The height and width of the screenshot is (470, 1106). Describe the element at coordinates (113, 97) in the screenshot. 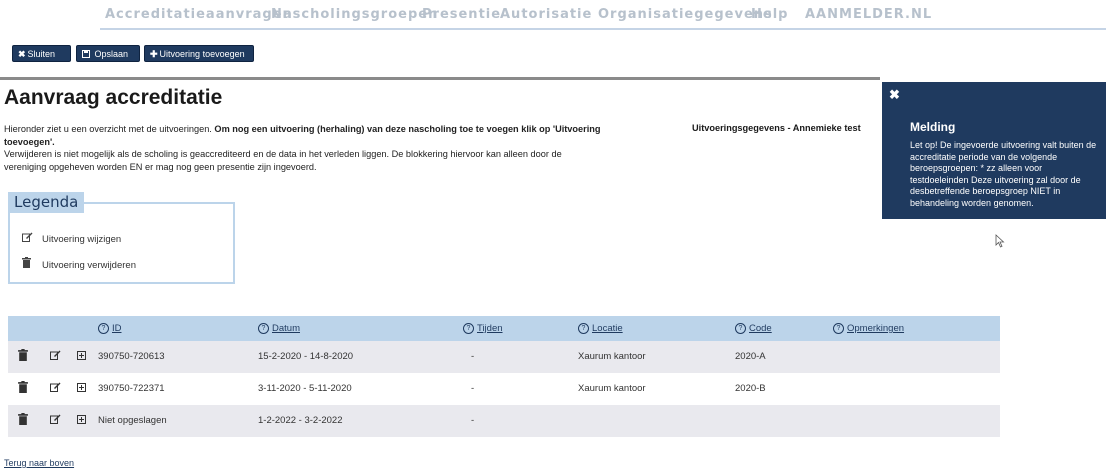

I see `page-title: Aanvraag accreditatie` at that location.